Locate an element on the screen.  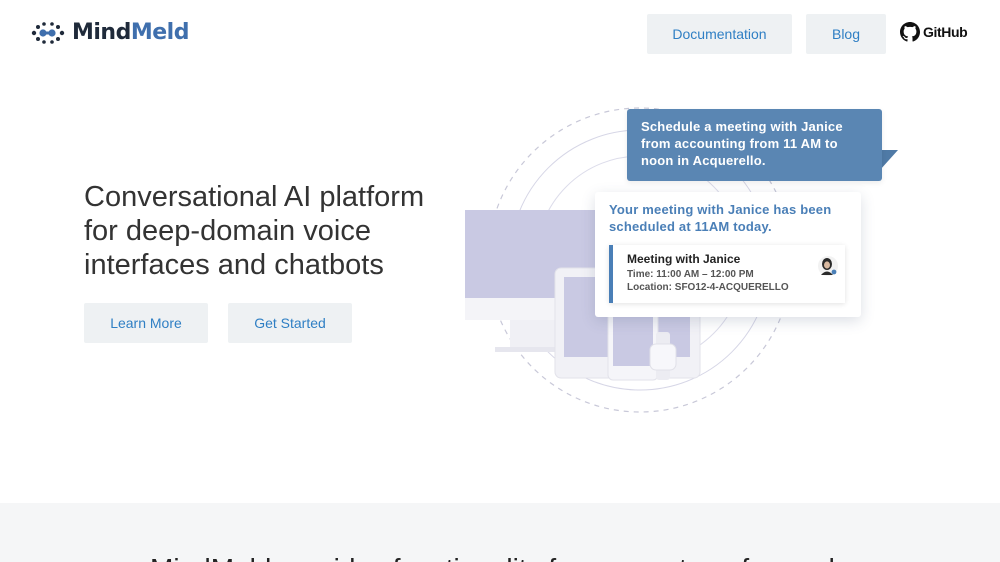
nav-github-link: GitHub is located at coordinates (934, 32).